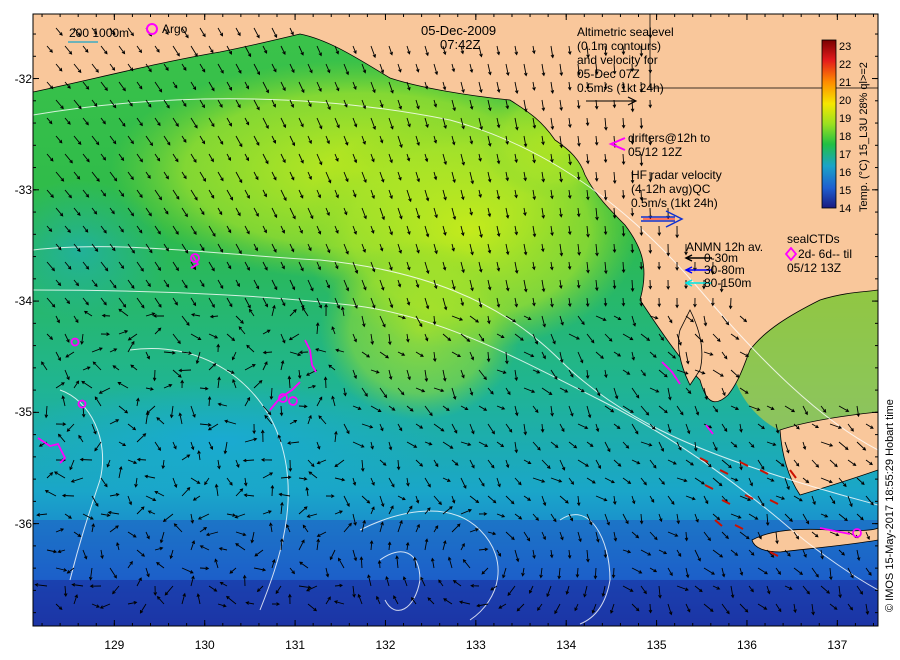 This screenshot has width=900, height=660. Describe the element at coordinates (845, 191) in the screenshot. I see `colorbar-tick-label: 15` at that location.